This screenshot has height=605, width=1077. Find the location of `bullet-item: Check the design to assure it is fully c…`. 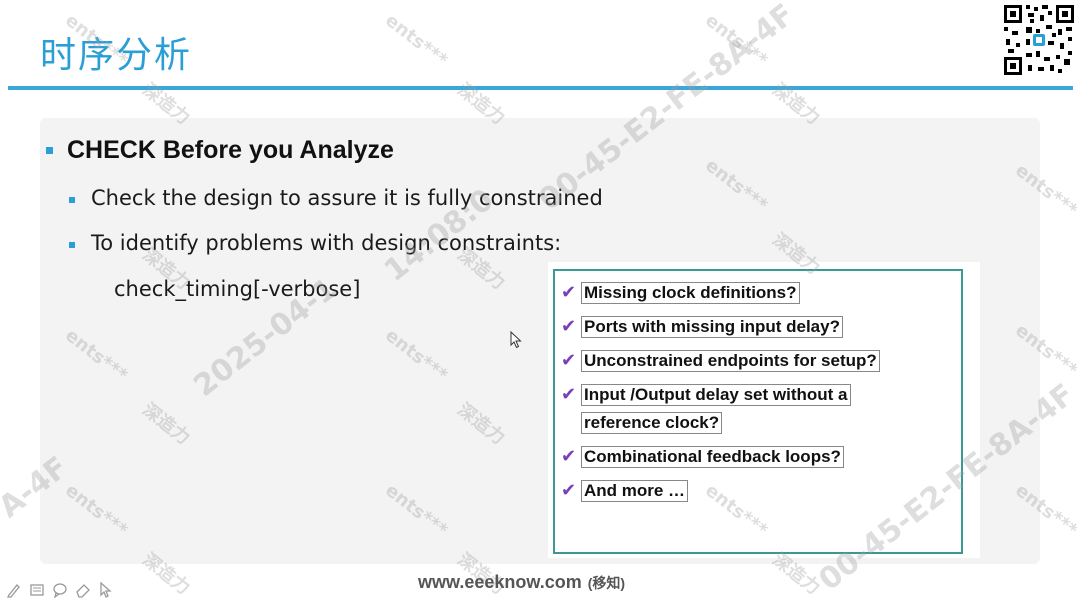

bullet-item: Check the design to assure it is fully c… is located at coordinates (347, 198).